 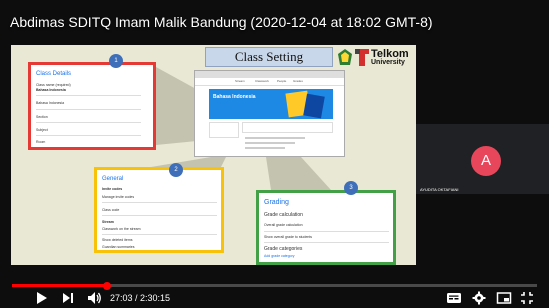 I want to click on tab-classwork: Classwork, so click(x=262, y=81).